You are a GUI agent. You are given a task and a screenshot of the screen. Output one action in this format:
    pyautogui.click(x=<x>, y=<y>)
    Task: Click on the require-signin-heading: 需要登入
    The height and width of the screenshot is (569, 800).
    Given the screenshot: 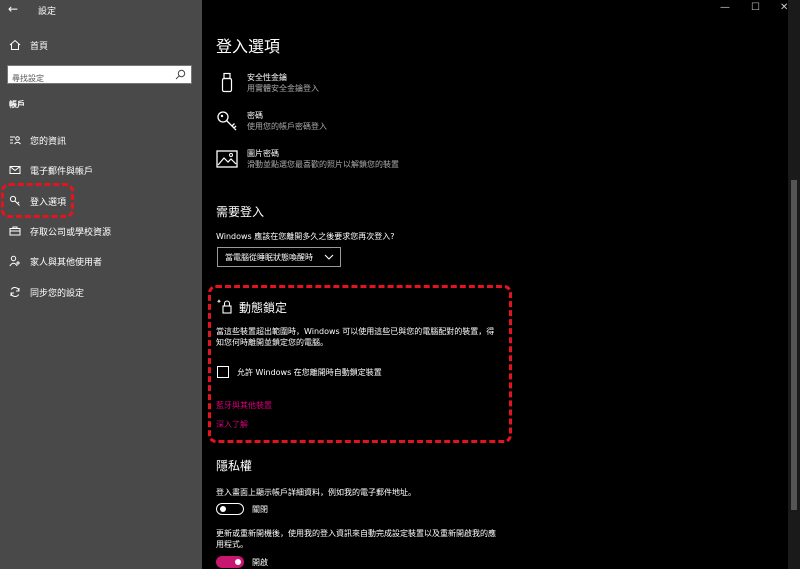 What is the action you would take?
    pyautogui.click(x=240, y=212)
    